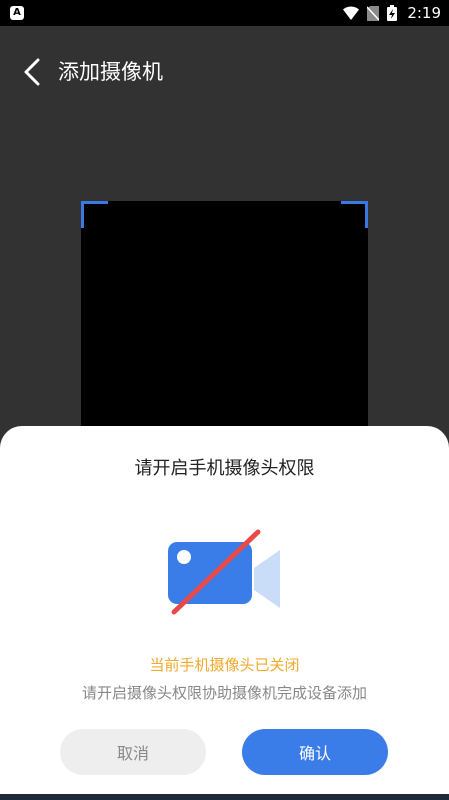 The image size is (449, 800). What do you see at coordinates (354, 214) in the screenshot?
I see `scan-frame-corner-top-right` at bounding box center [354, 214].